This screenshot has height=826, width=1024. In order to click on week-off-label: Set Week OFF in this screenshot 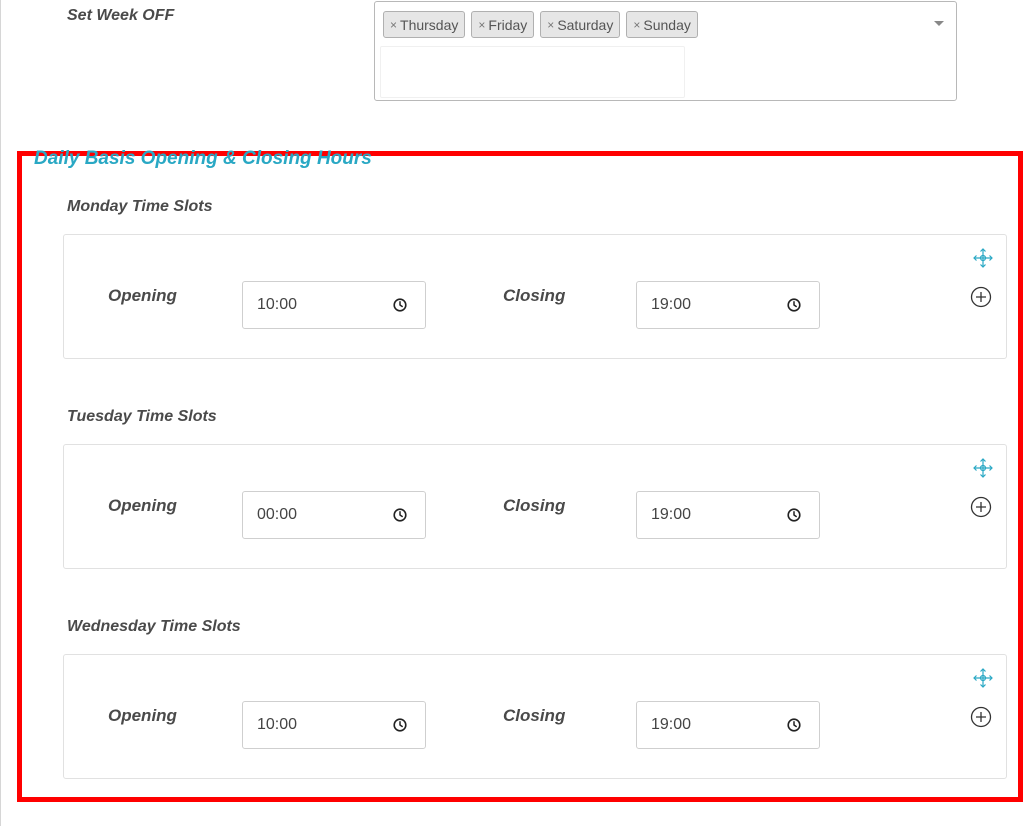, I will do `click(121, 15)`.